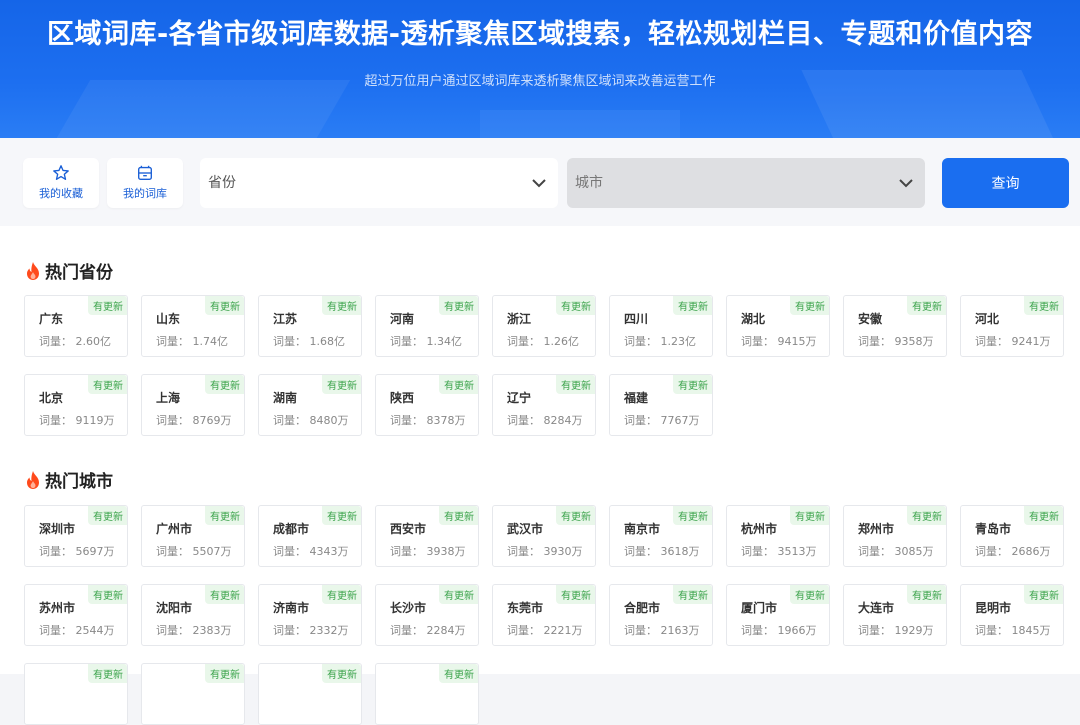 This screenshot has height=725, width=1080. What do you see at coordinates (545, 420) in the screenshot?
I see `word-count: 词量： 8284万` at bounding box center [545, 420].